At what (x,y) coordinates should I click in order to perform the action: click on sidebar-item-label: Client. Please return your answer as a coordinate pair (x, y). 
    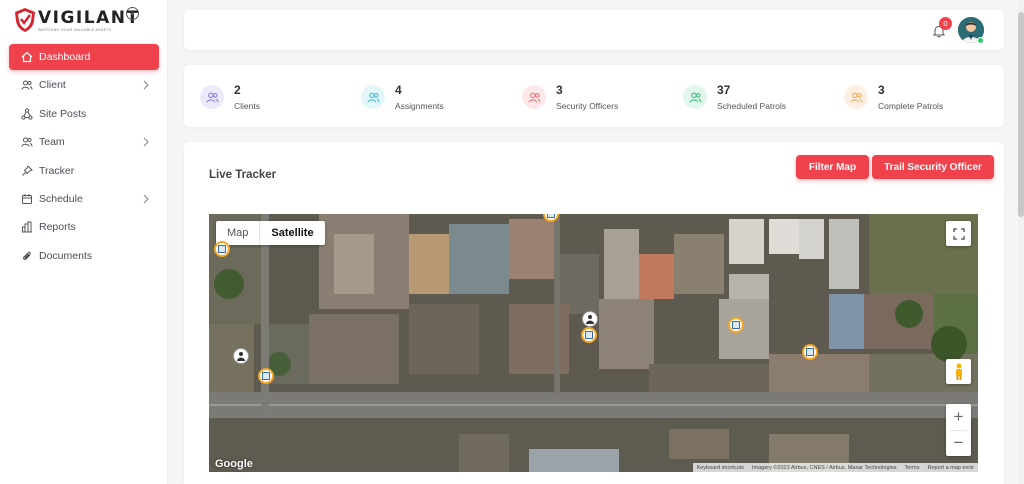
    Looking at the image, I should click on (52, 85).